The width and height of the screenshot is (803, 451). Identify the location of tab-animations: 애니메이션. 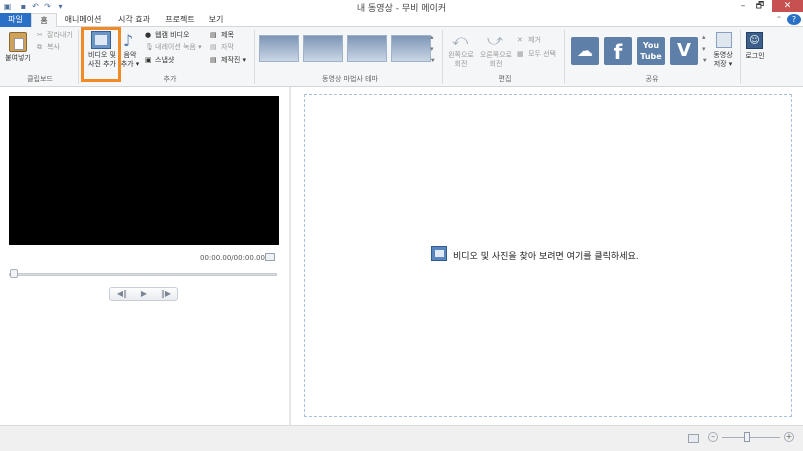
(83, 20).